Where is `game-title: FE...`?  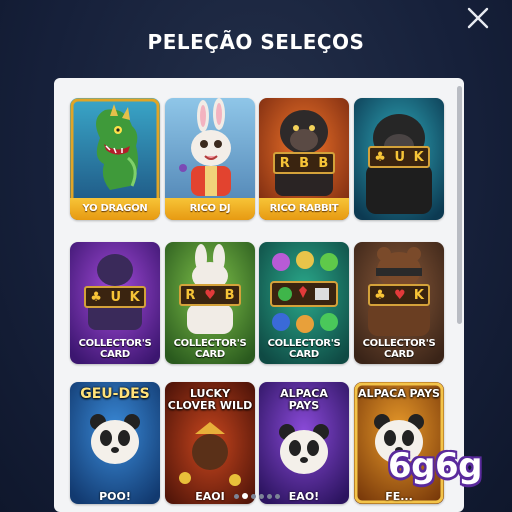 game-title: FE... is located at coordinates (399, 496).